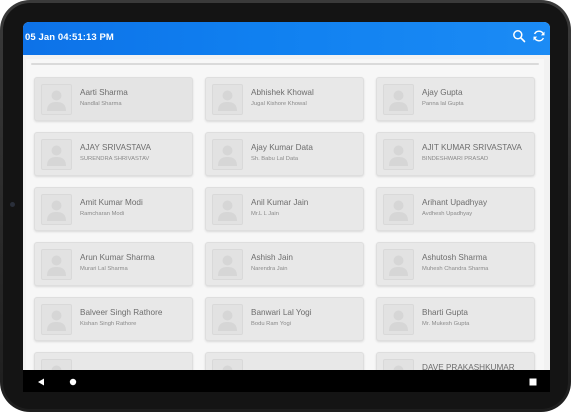 The image size is (571, 412). Describe the element at coordinates (455, 264) in the screenshot. I see `contact-card: Ashutosh Sharma Muhesh Chandra Sharma` at that location.